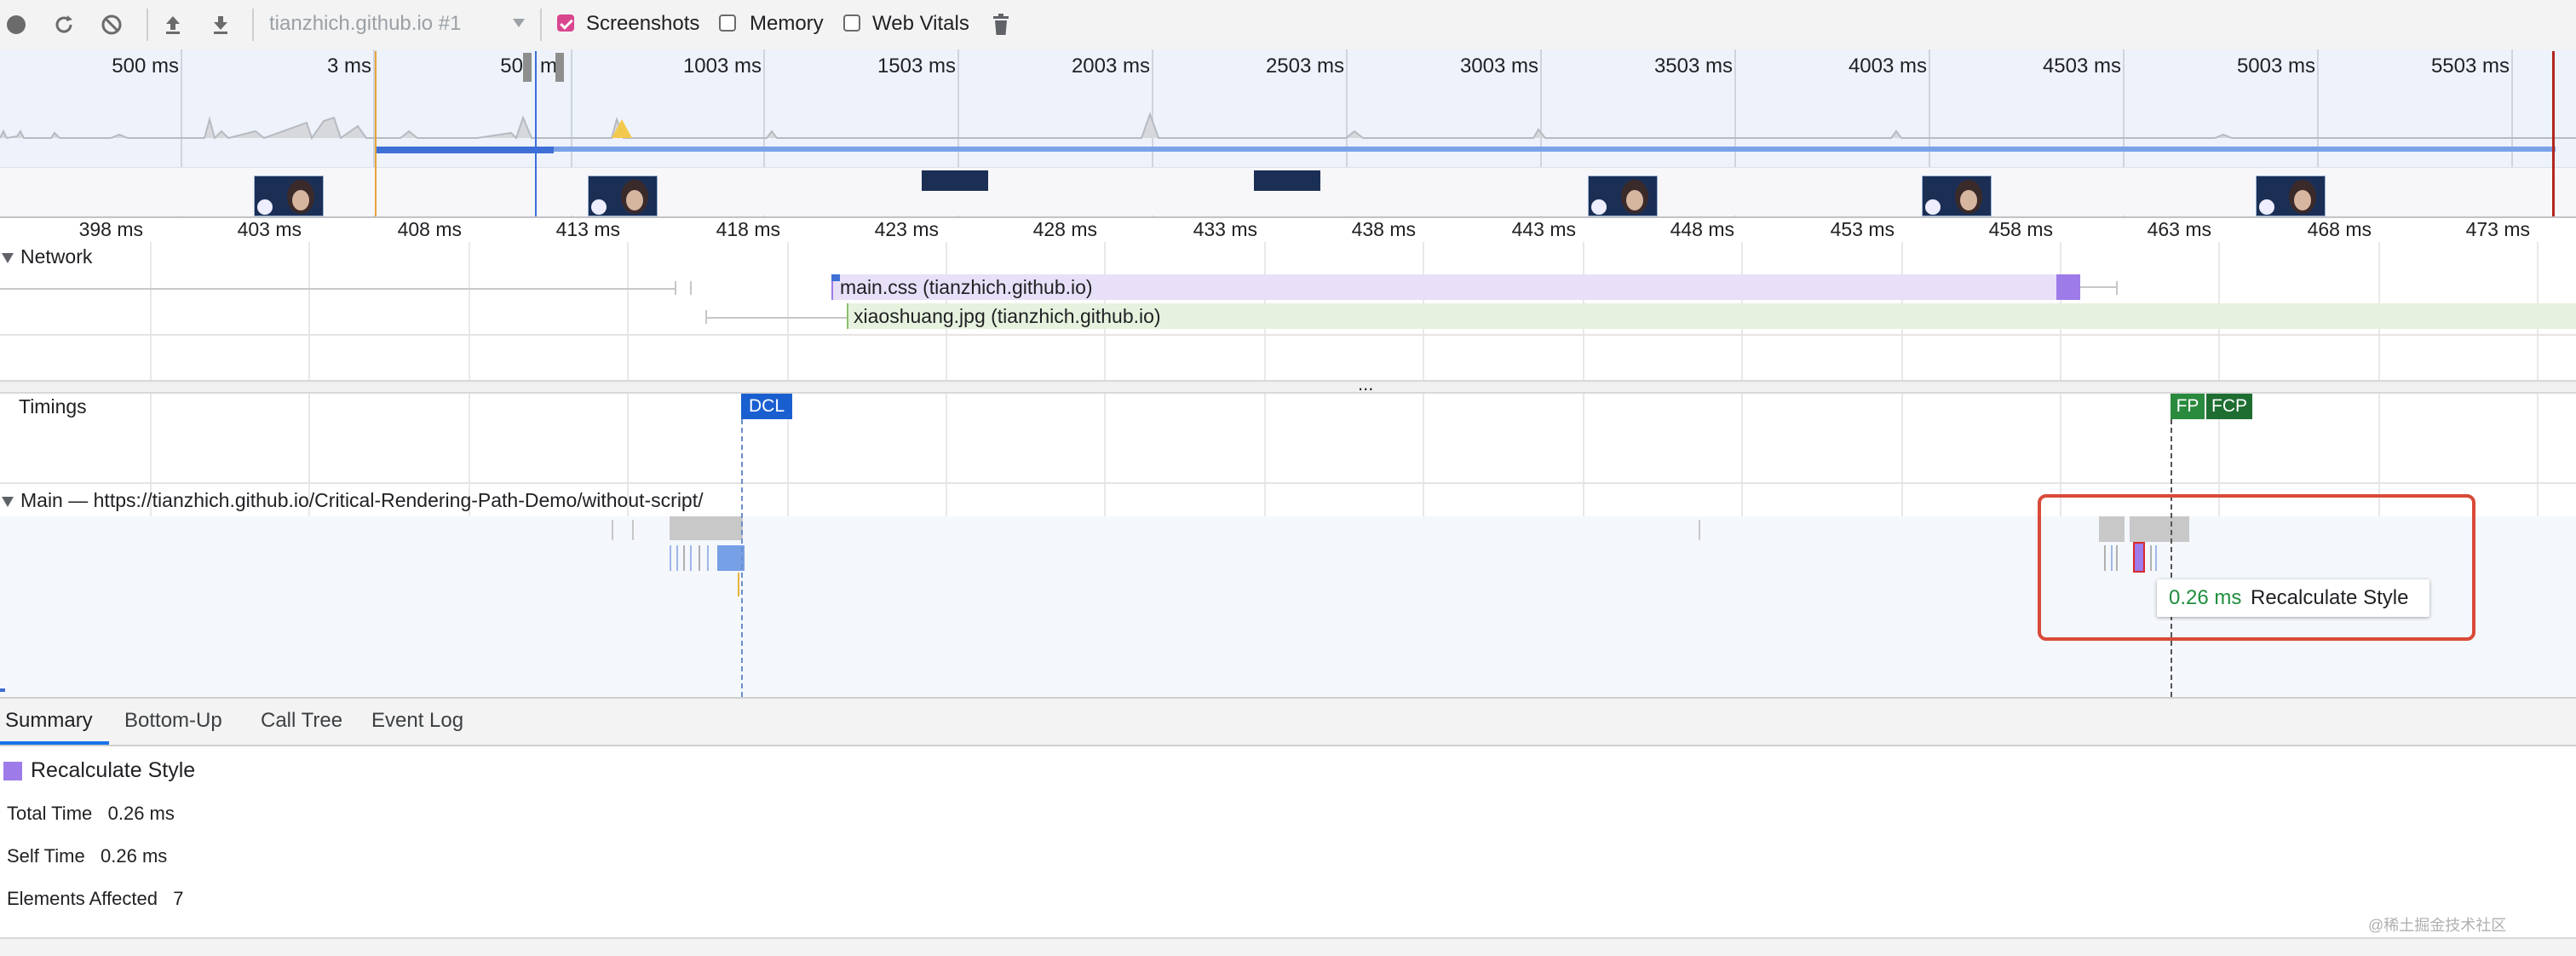 The image size is (2576, 956). What do you see at coordinates (2276, 66) in the screenshot?
I see `overview-tick-label: 5003 ms` at bounding box center [2276, 66].